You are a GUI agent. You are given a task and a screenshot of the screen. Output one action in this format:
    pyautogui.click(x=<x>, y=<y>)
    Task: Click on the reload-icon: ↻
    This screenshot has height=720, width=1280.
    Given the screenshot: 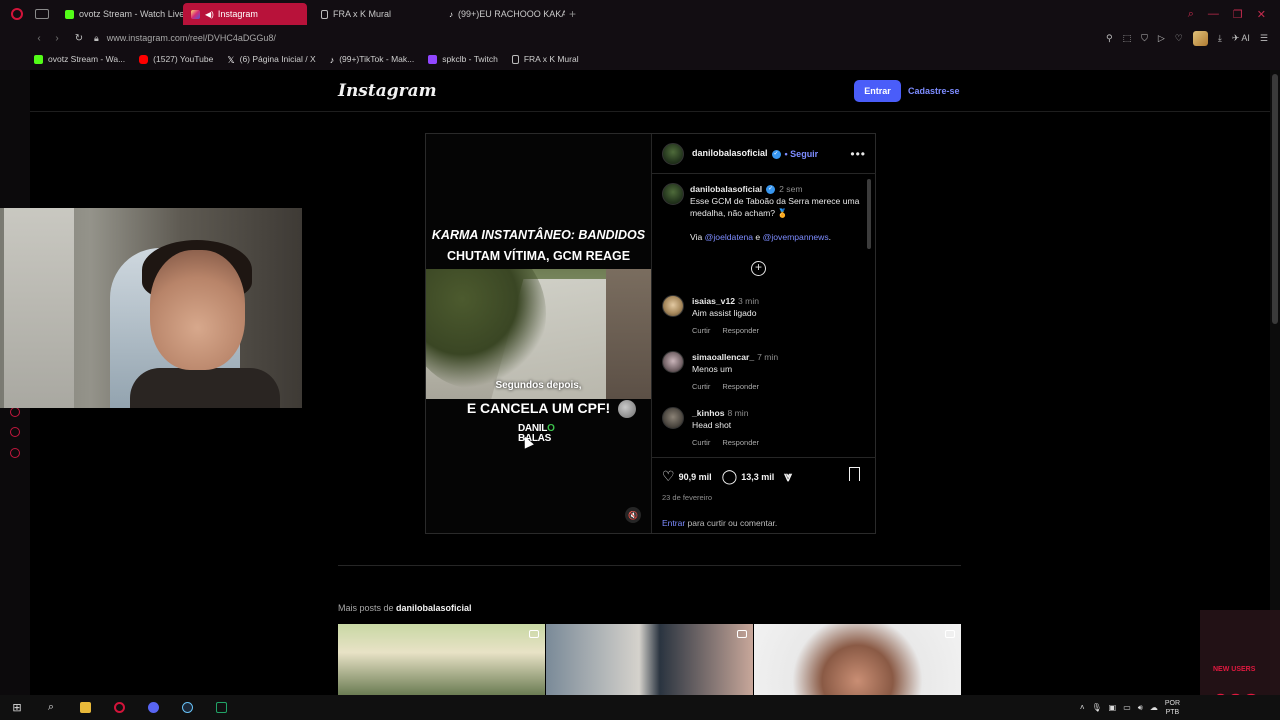 What is the action you would take?
    pyautogui.click(x=79, y=38)
    